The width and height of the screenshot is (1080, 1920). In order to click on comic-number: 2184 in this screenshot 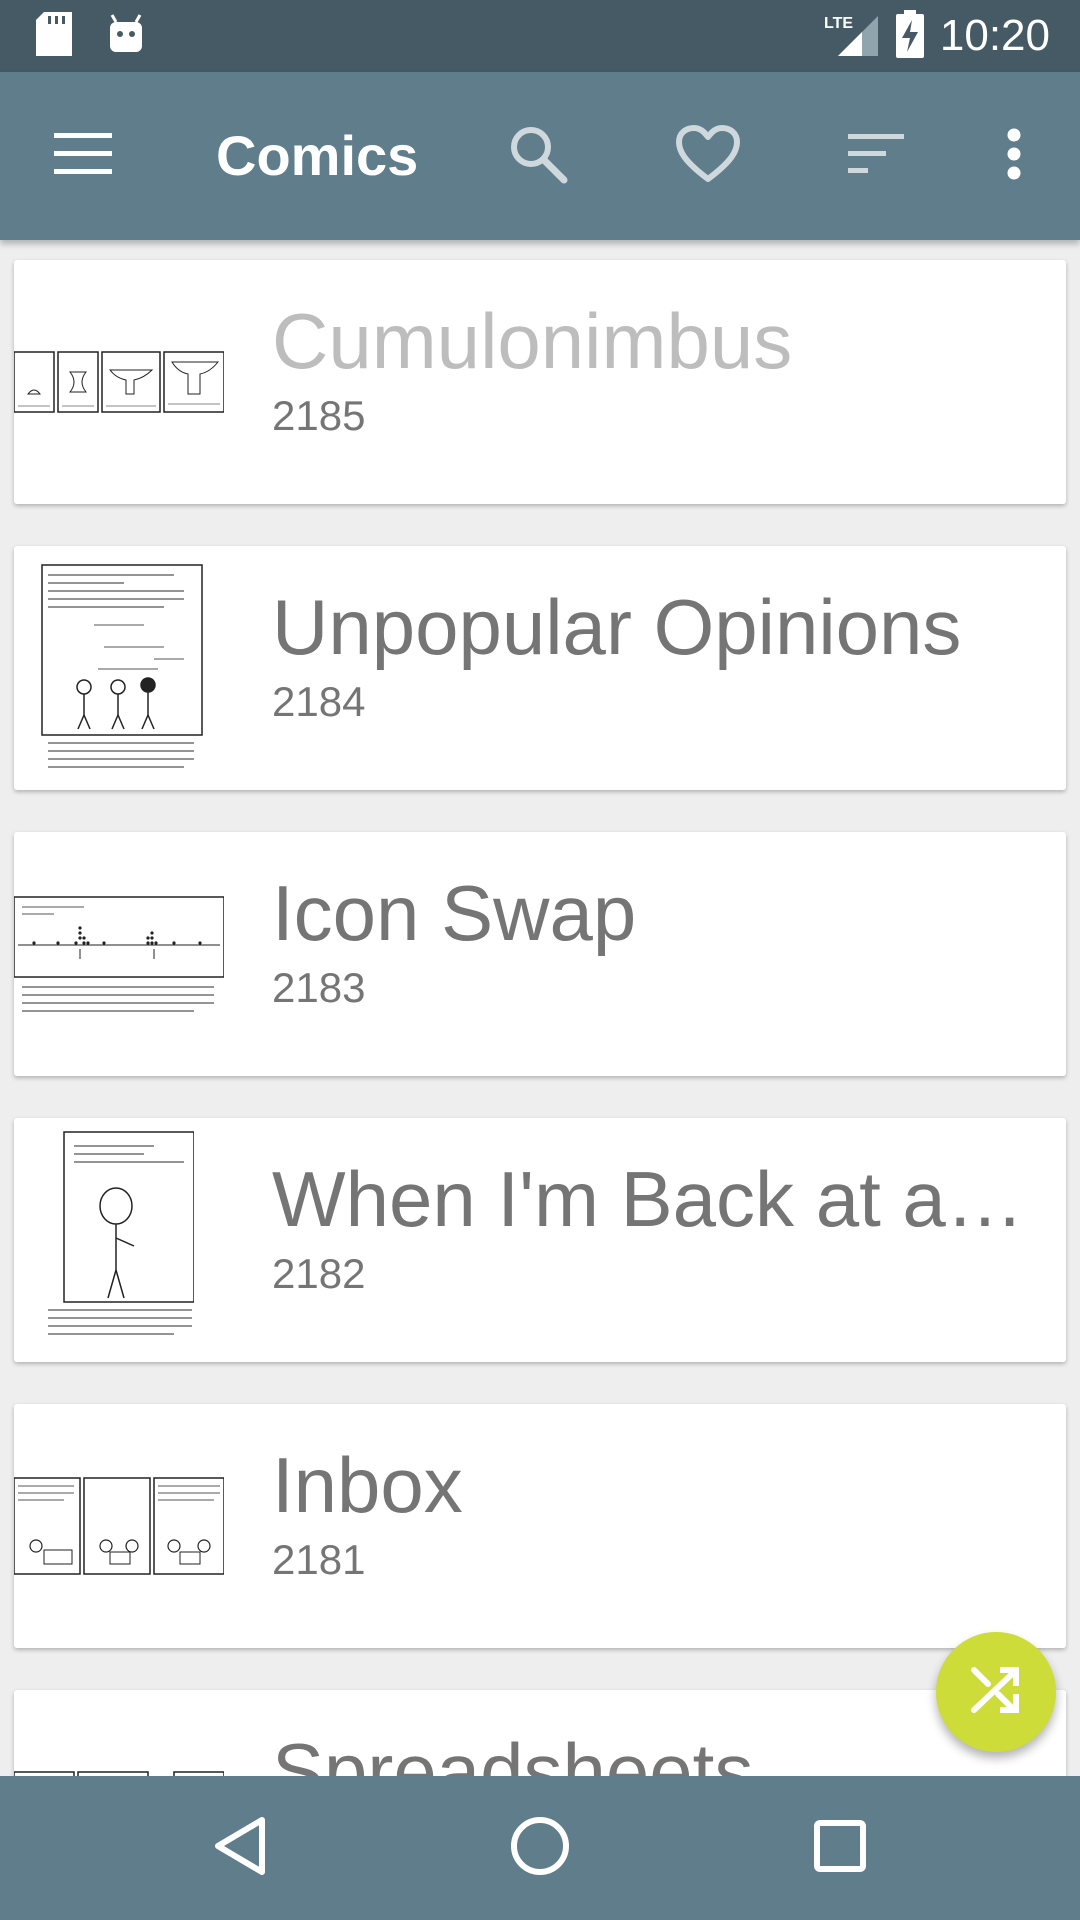, I will do `click(319, 701)`.